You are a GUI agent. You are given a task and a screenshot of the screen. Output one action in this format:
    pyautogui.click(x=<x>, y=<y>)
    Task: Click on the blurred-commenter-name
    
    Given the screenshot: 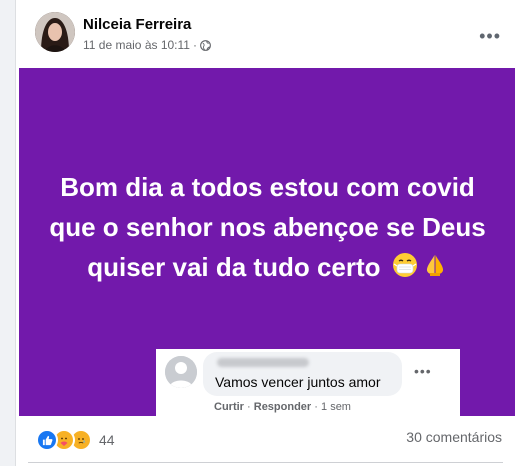 What is the action you would take?
    pyautogui.click(x=263, y=362)
    